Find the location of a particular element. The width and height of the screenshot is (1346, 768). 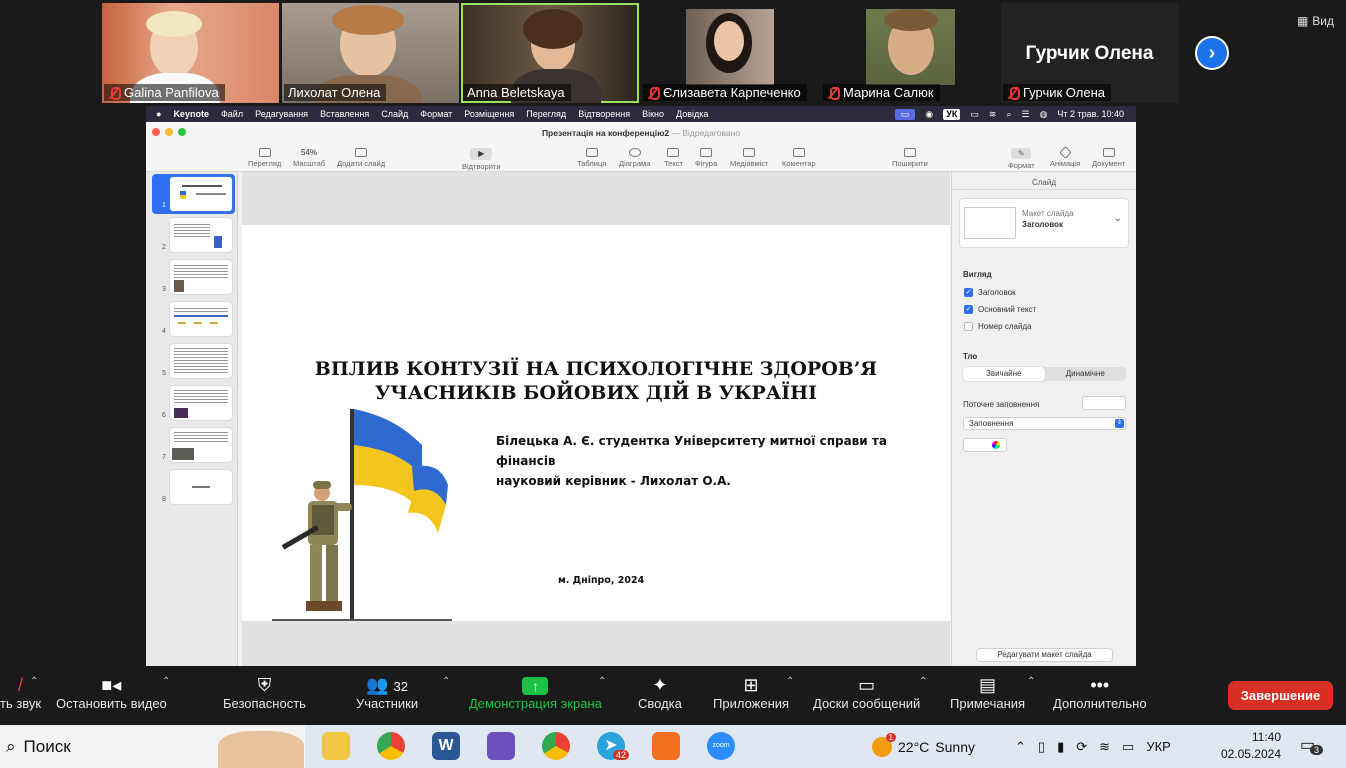

participants-button: 👥 32 Участники is located at coordinates (387, 692).